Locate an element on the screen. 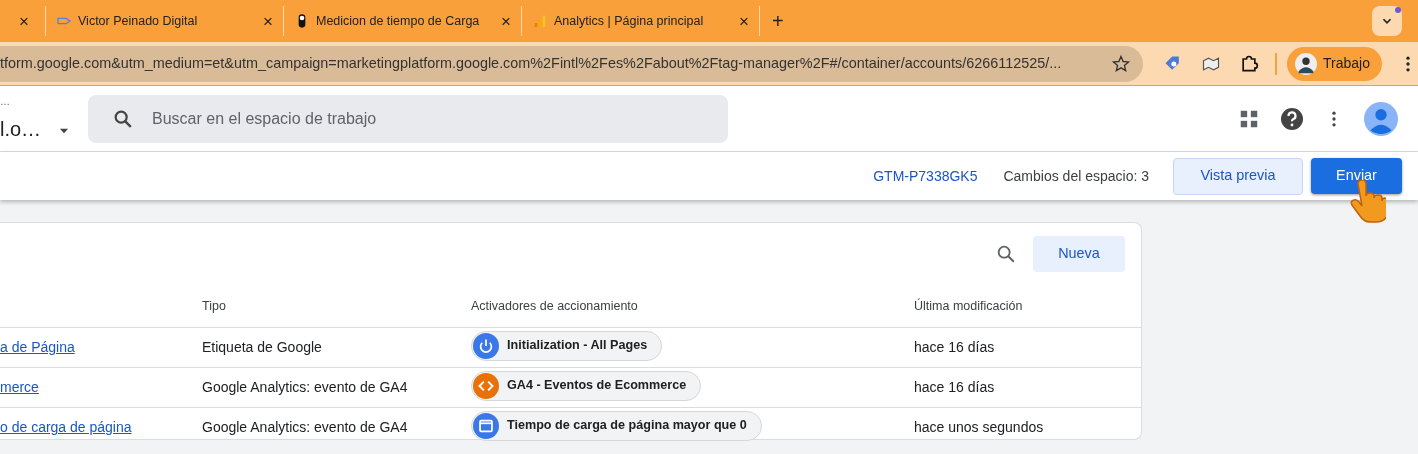 Image resolution: width=1418 pixels, height=454 pixels. browser-tab: Victor Peinado Digital × is located at coordinates (165, 21).